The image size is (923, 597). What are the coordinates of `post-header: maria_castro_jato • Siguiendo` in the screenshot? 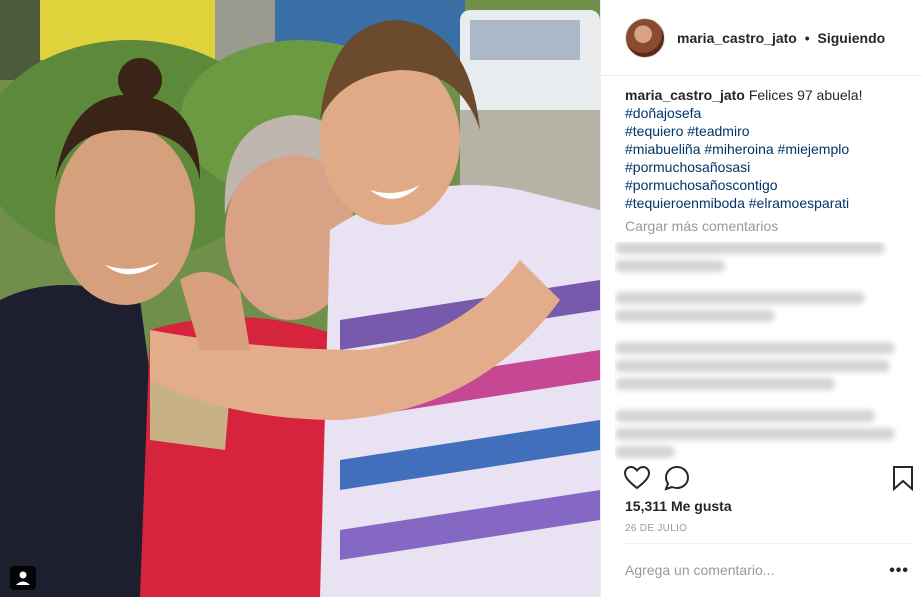 It's located at (762, 38).